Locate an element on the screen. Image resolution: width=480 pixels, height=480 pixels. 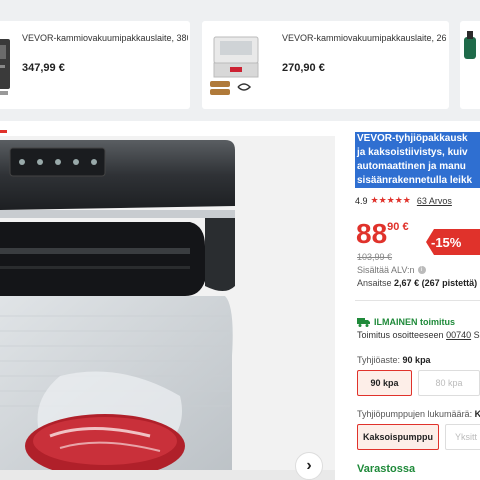
recommendation-price: 347,99 € is located at coordinates (43, 68).